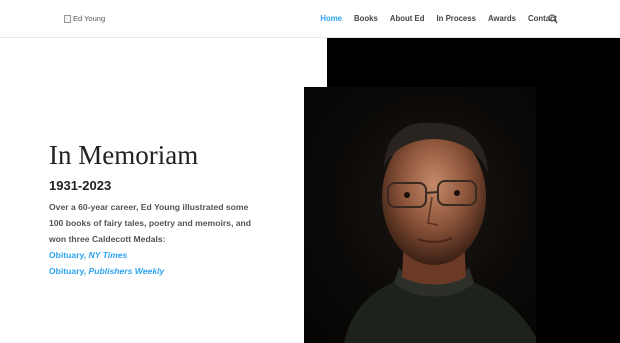 The image size is (620, 343). Describe the element at coordinates (89, 18) in the screenshot. I see `logo-alt-text: Ed Young` at that location.